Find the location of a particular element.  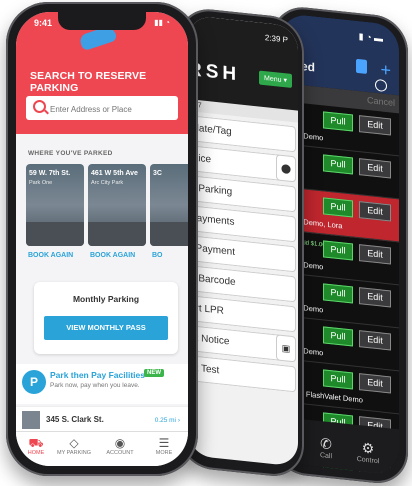

tab-call: ✆ Call is located at coordinates (326, 448).